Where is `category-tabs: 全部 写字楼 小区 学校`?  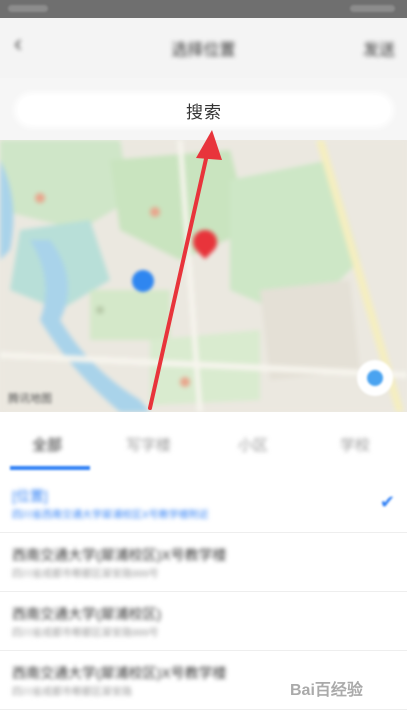 category-tabs: 全部 写字楼 小区 学校 is located at coordinates (203, 442).